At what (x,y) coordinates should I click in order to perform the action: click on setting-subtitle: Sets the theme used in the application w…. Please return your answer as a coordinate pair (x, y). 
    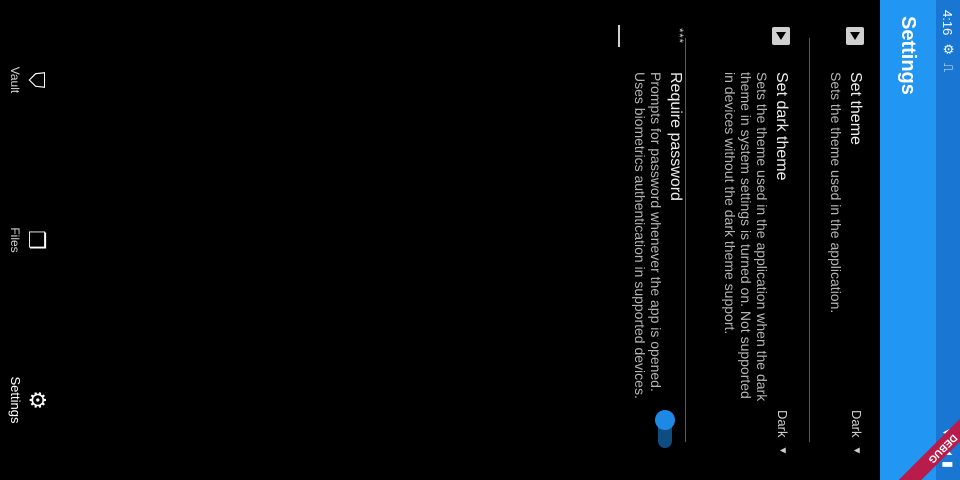
    Looking at the image, I should click on (746, 237).